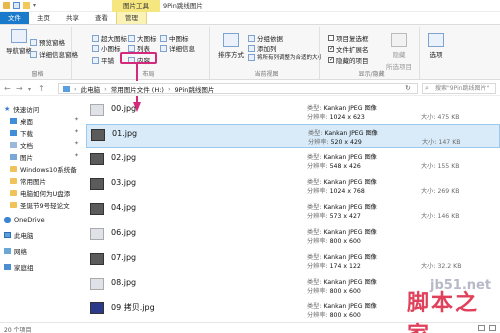  What do you see at coordinates (47, 42) in the screenshot?
I see `preview-pane-button: 预览窗格` at bounding box center [47, 42].